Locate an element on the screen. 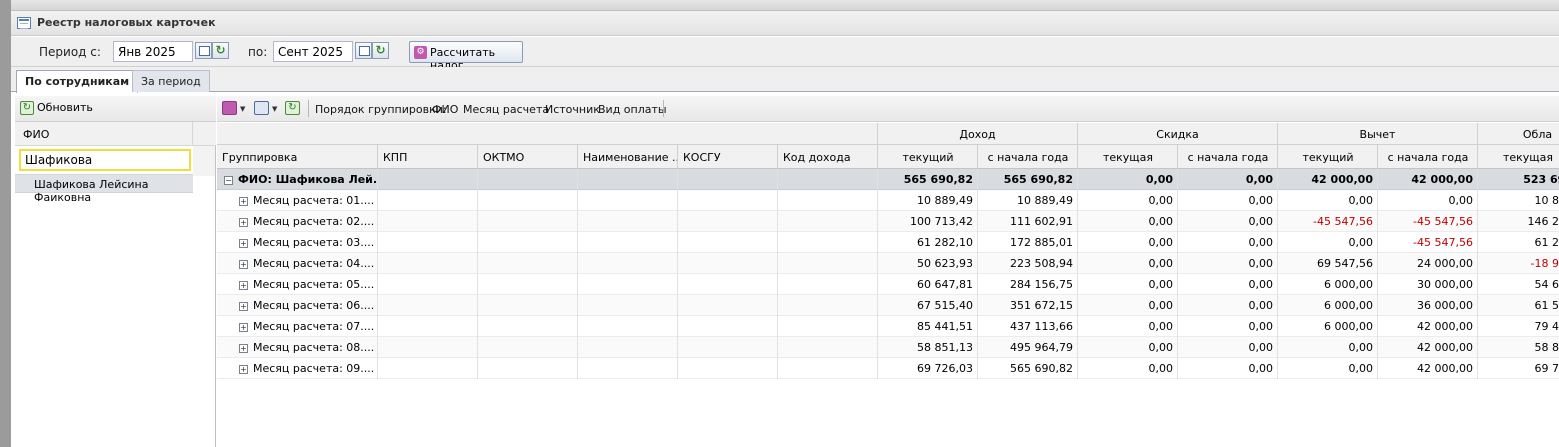  top-strip is located at coordinates (785, 5).